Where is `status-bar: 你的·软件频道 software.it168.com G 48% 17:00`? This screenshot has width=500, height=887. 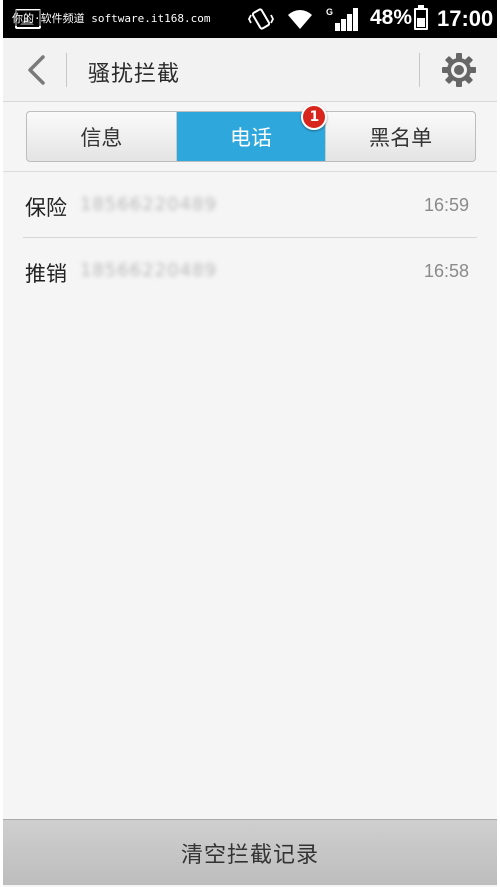
status-bar: 你的·软件频道 software.it168.com G 48% 17:00 is located at coordinates (250, 19).